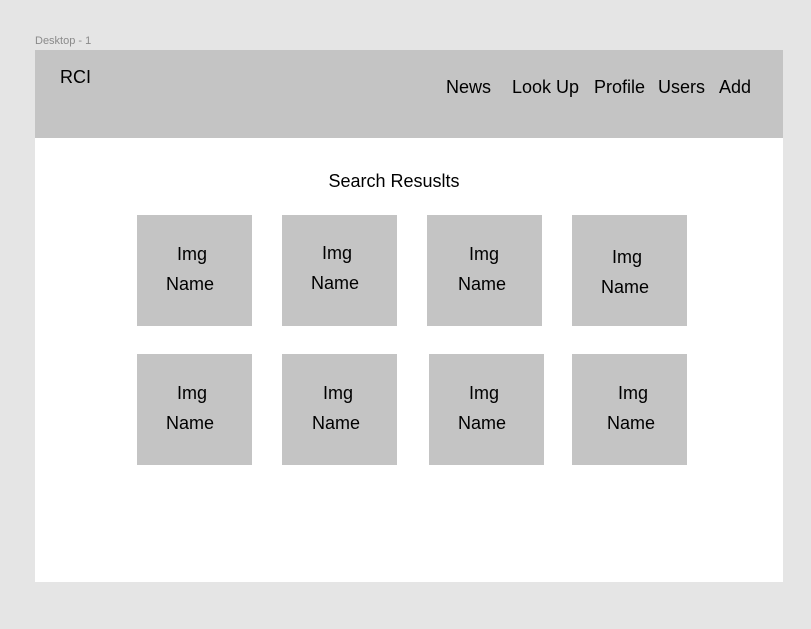 This screenshot has height=629, width=811. What do you see at coordinates (63, 41) in the screenshot?
I see `frame-label: Desktop - 1` at bounding box center [63, 41].